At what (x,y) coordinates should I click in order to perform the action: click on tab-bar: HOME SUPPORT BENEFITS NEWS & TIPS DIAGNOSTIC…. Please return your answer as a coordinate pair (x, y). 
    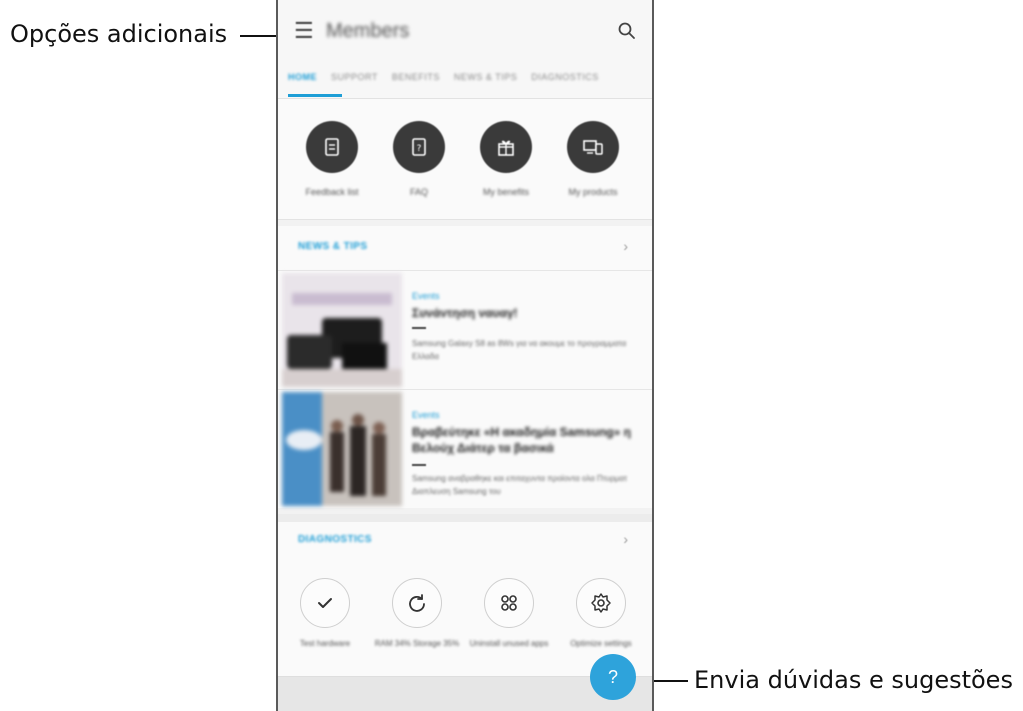
    Looking at the image, I should click on (465, 80).